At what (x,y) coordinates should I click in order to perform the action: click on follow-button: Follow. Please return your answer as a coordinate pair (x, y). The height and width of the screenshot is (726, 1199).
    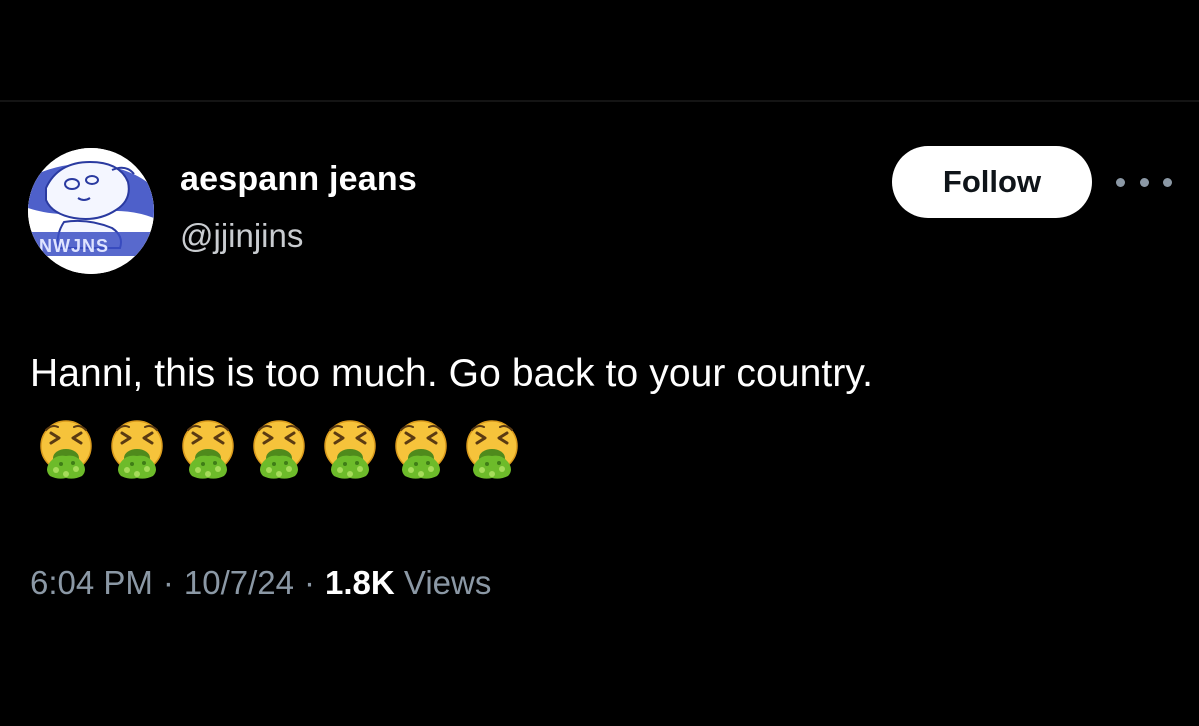
    Looking at the image, I should click on (992, 182).